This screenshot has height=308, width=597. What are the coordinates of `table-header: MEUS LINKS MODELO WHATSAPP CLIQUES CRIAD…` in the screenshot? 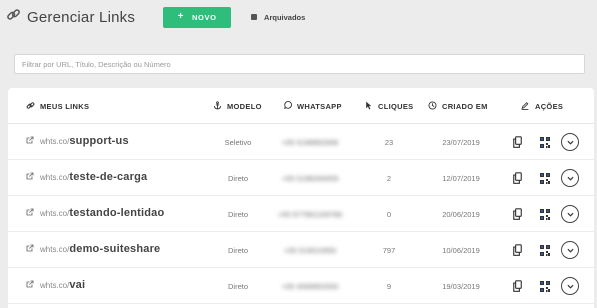 It's located at (301, 106).